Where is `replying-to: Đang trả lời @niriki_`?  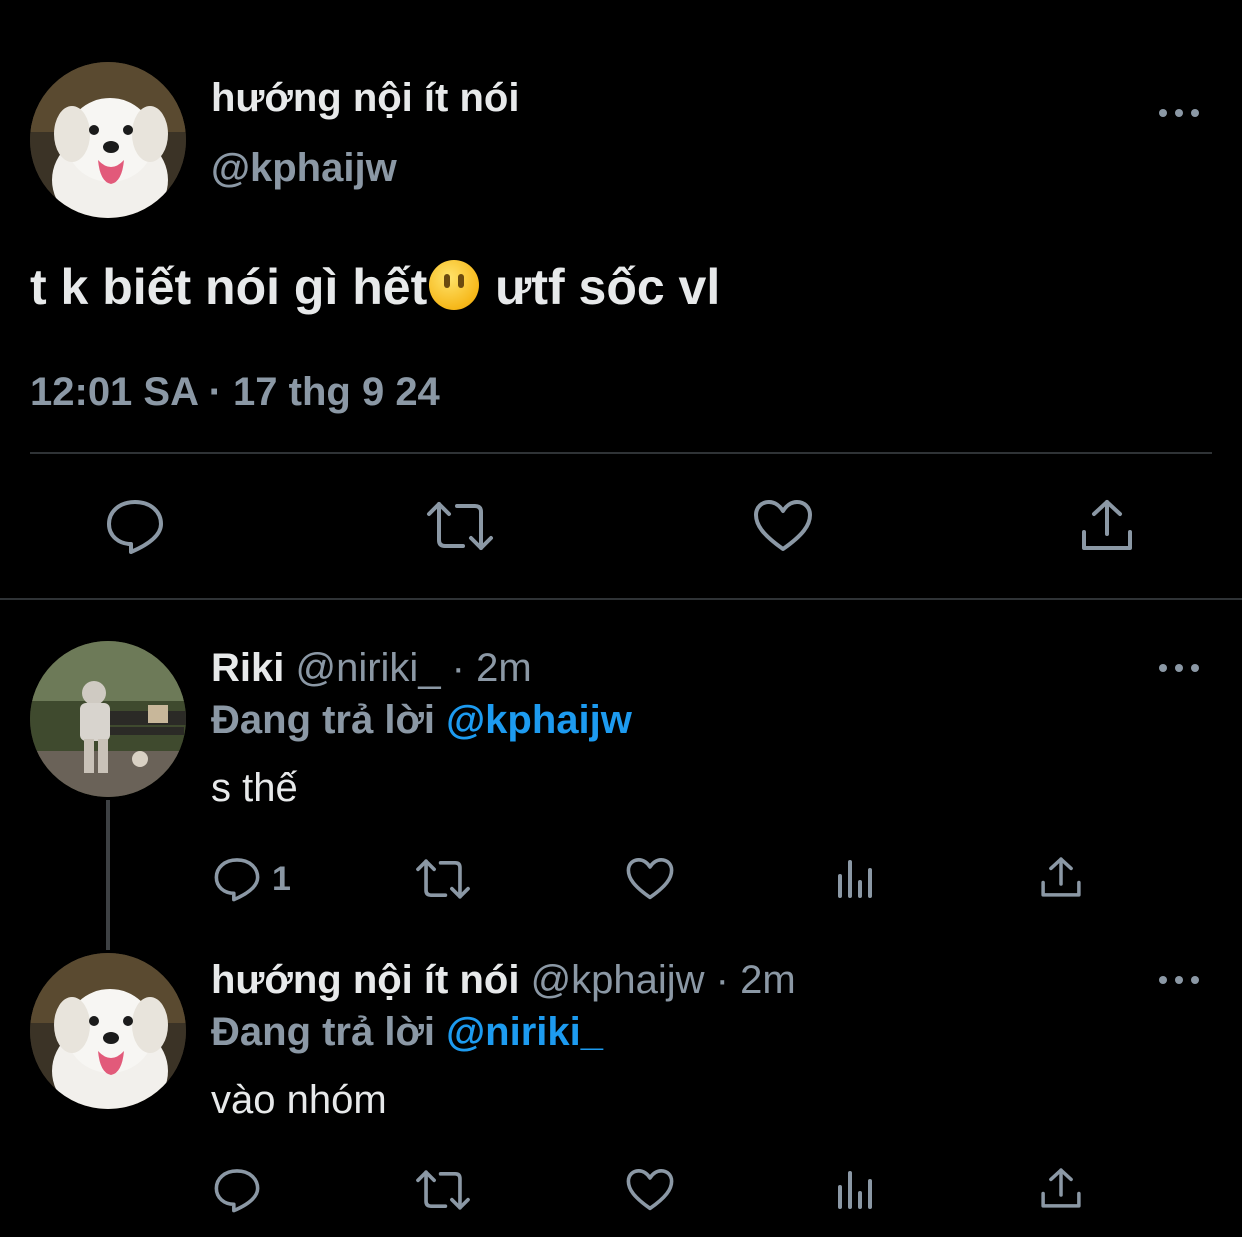
replying-to: Đang trả lời @niriki_ is located at coordinates (407, 1032).